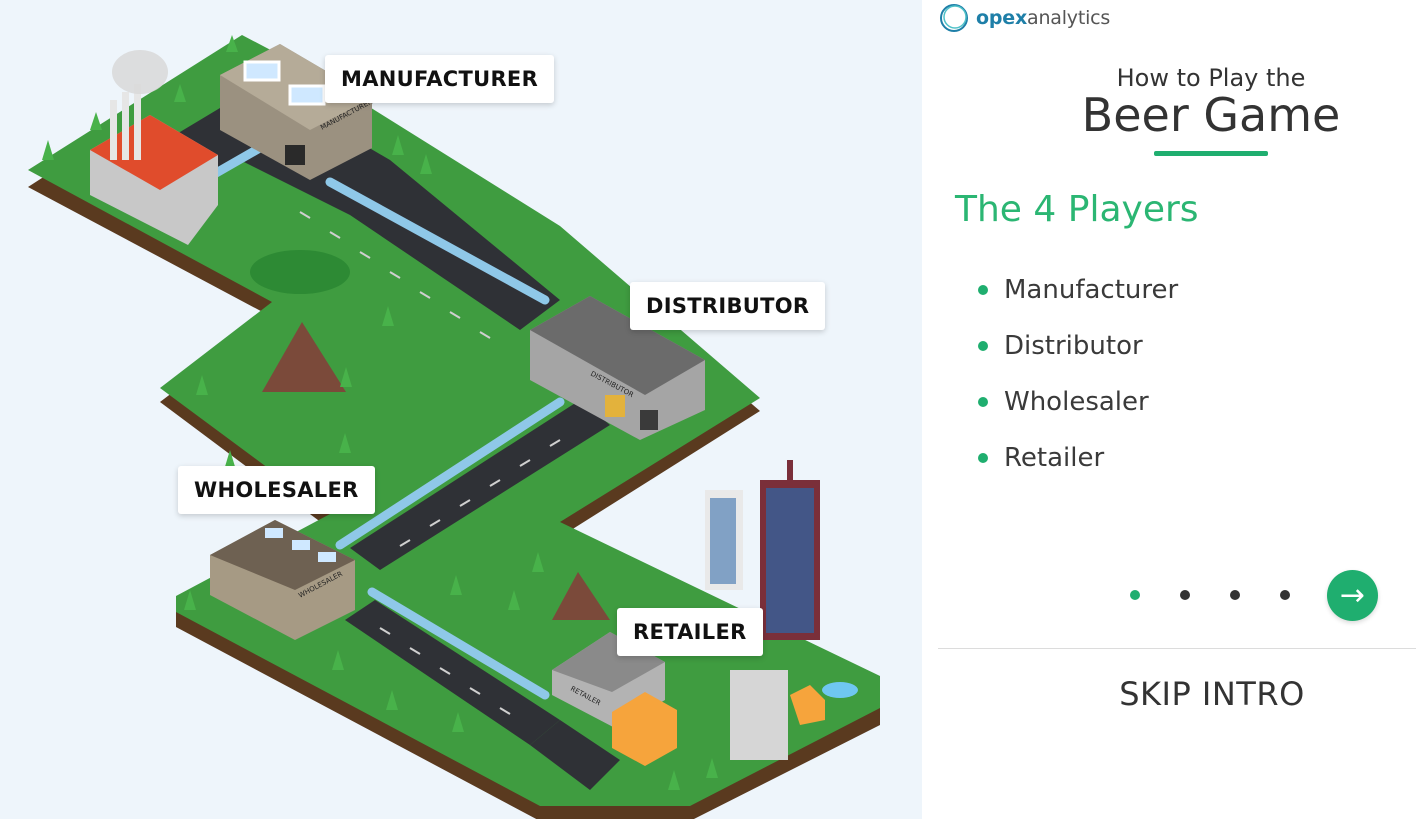  What do you see at coordinates (276, 490) in the screenshot?
I see `wholesaler-map-label: WHOLESALER` at bounding box center [276, 490].